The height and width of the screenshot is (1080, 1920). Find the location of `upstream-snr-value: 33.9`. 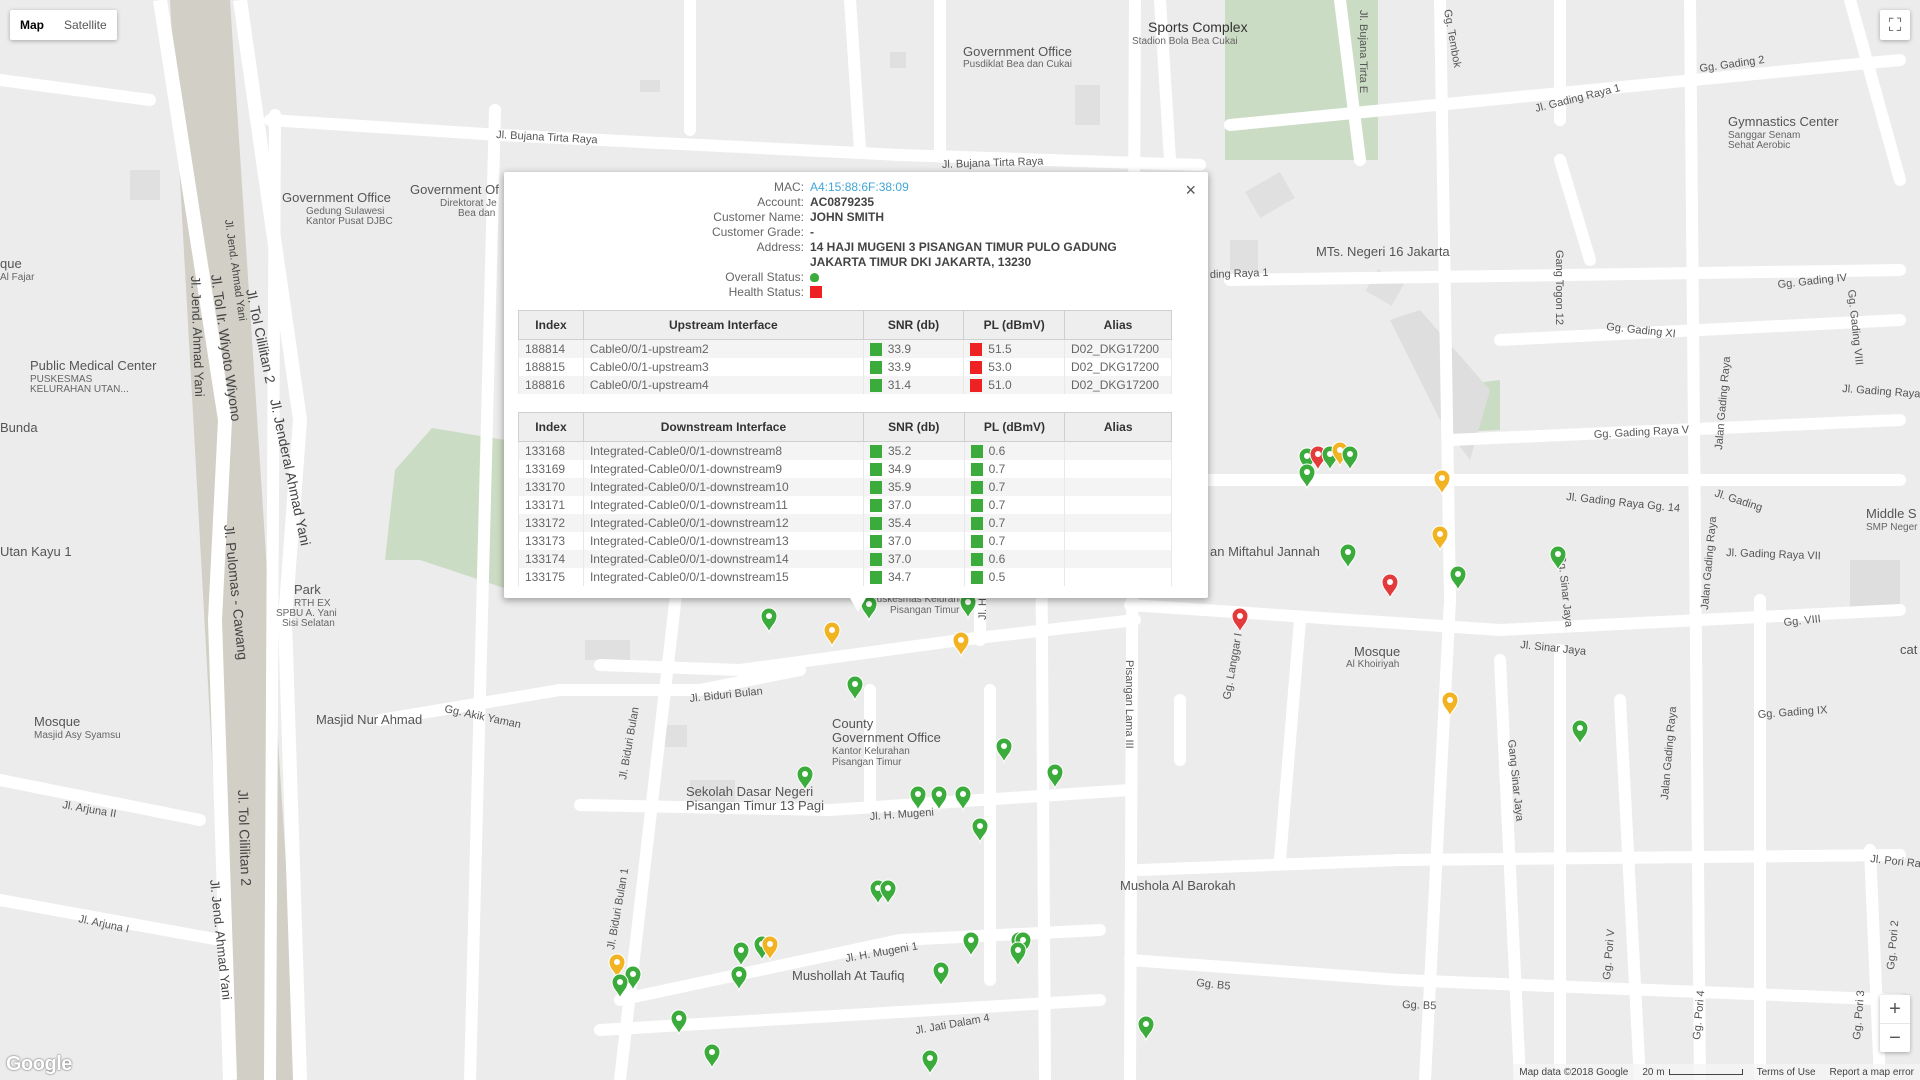

upstream-snr-value: 33.9 is located at coordinates (899, 366).